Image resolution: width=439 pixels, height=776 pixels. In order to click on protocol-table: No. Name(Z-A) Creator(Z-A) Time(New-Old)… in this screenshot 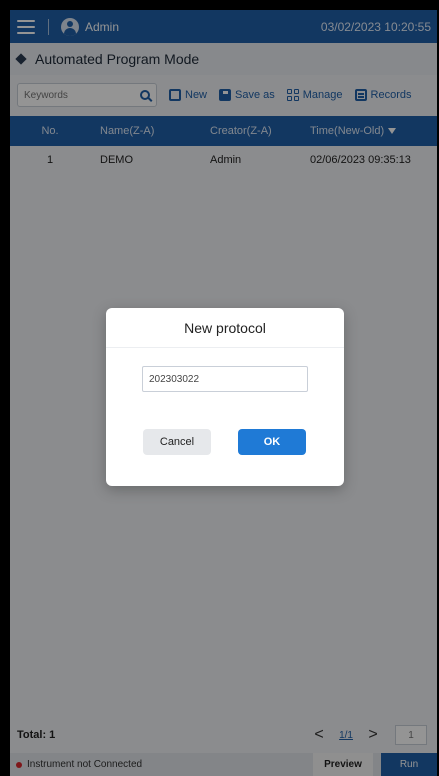, I will do `click(223, 145)`.